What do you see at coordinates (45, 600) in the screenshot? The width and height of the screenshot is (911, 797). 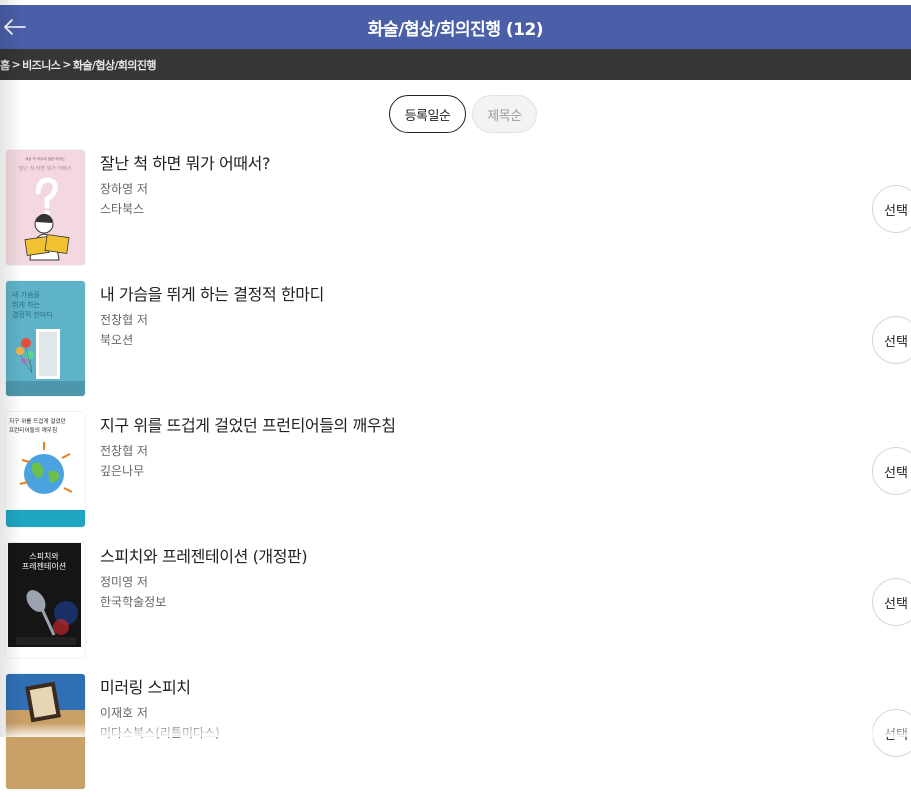 I see `book-cover-image: 스피치와 프레젠테이션` at bounding box center [45, 600].